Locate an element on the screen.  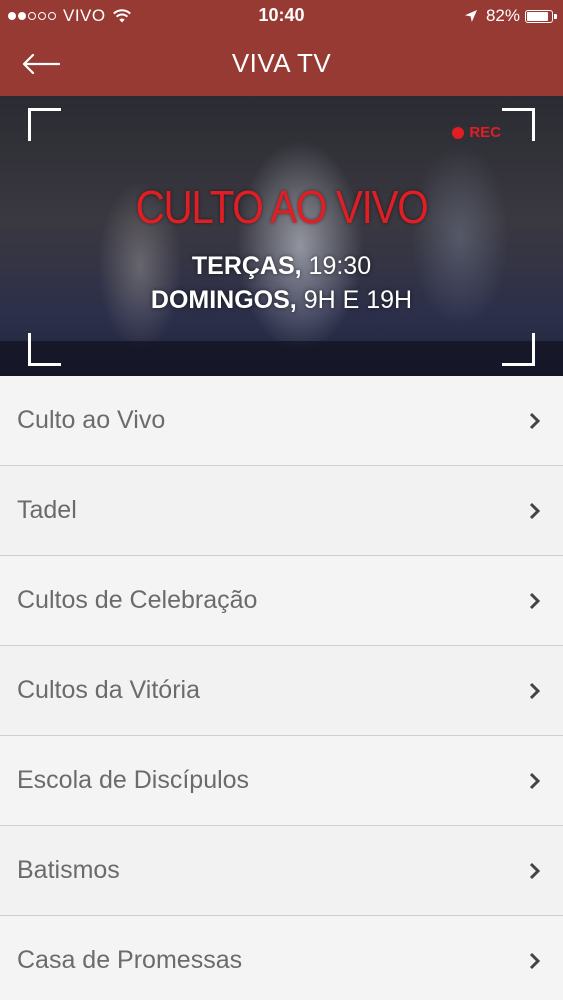
menu-item-label: Batismos is located at coordinates (68, 870).